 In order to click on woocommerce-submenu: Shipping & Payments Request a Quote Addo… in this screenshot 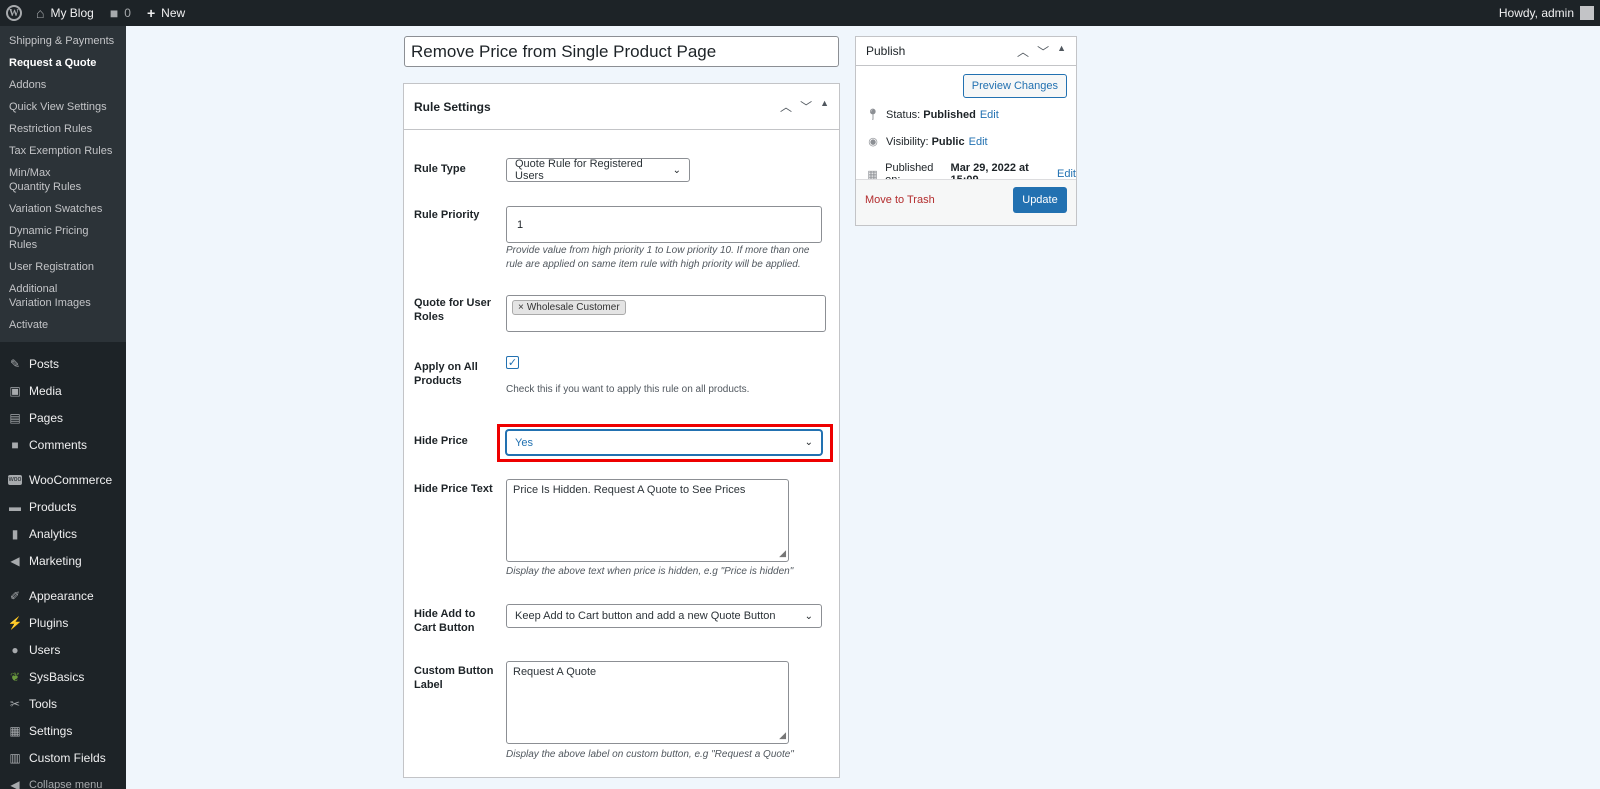, I will do `click(63, 184)`.